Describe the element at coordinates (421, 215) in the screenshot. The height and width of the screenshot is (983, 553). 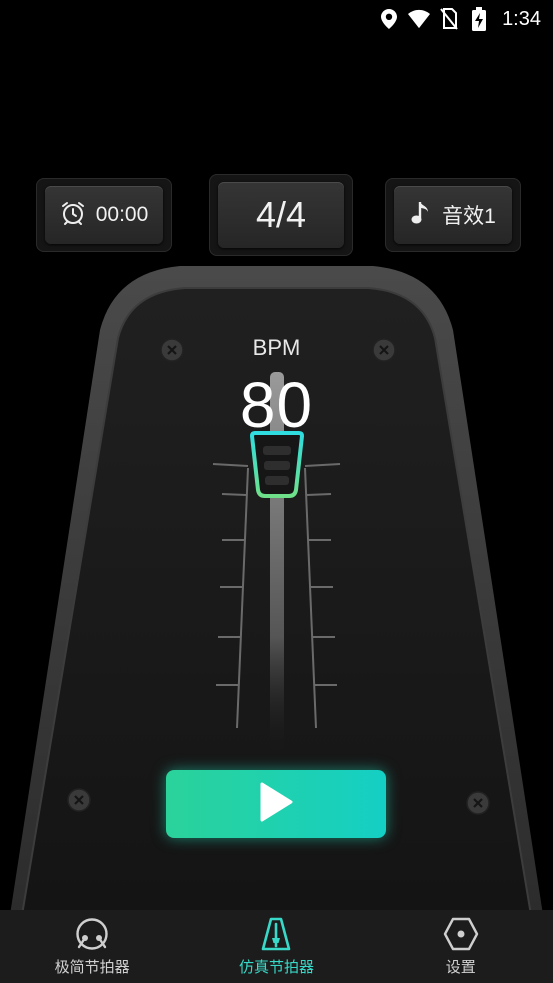
I see `music-note-icon` at that location.